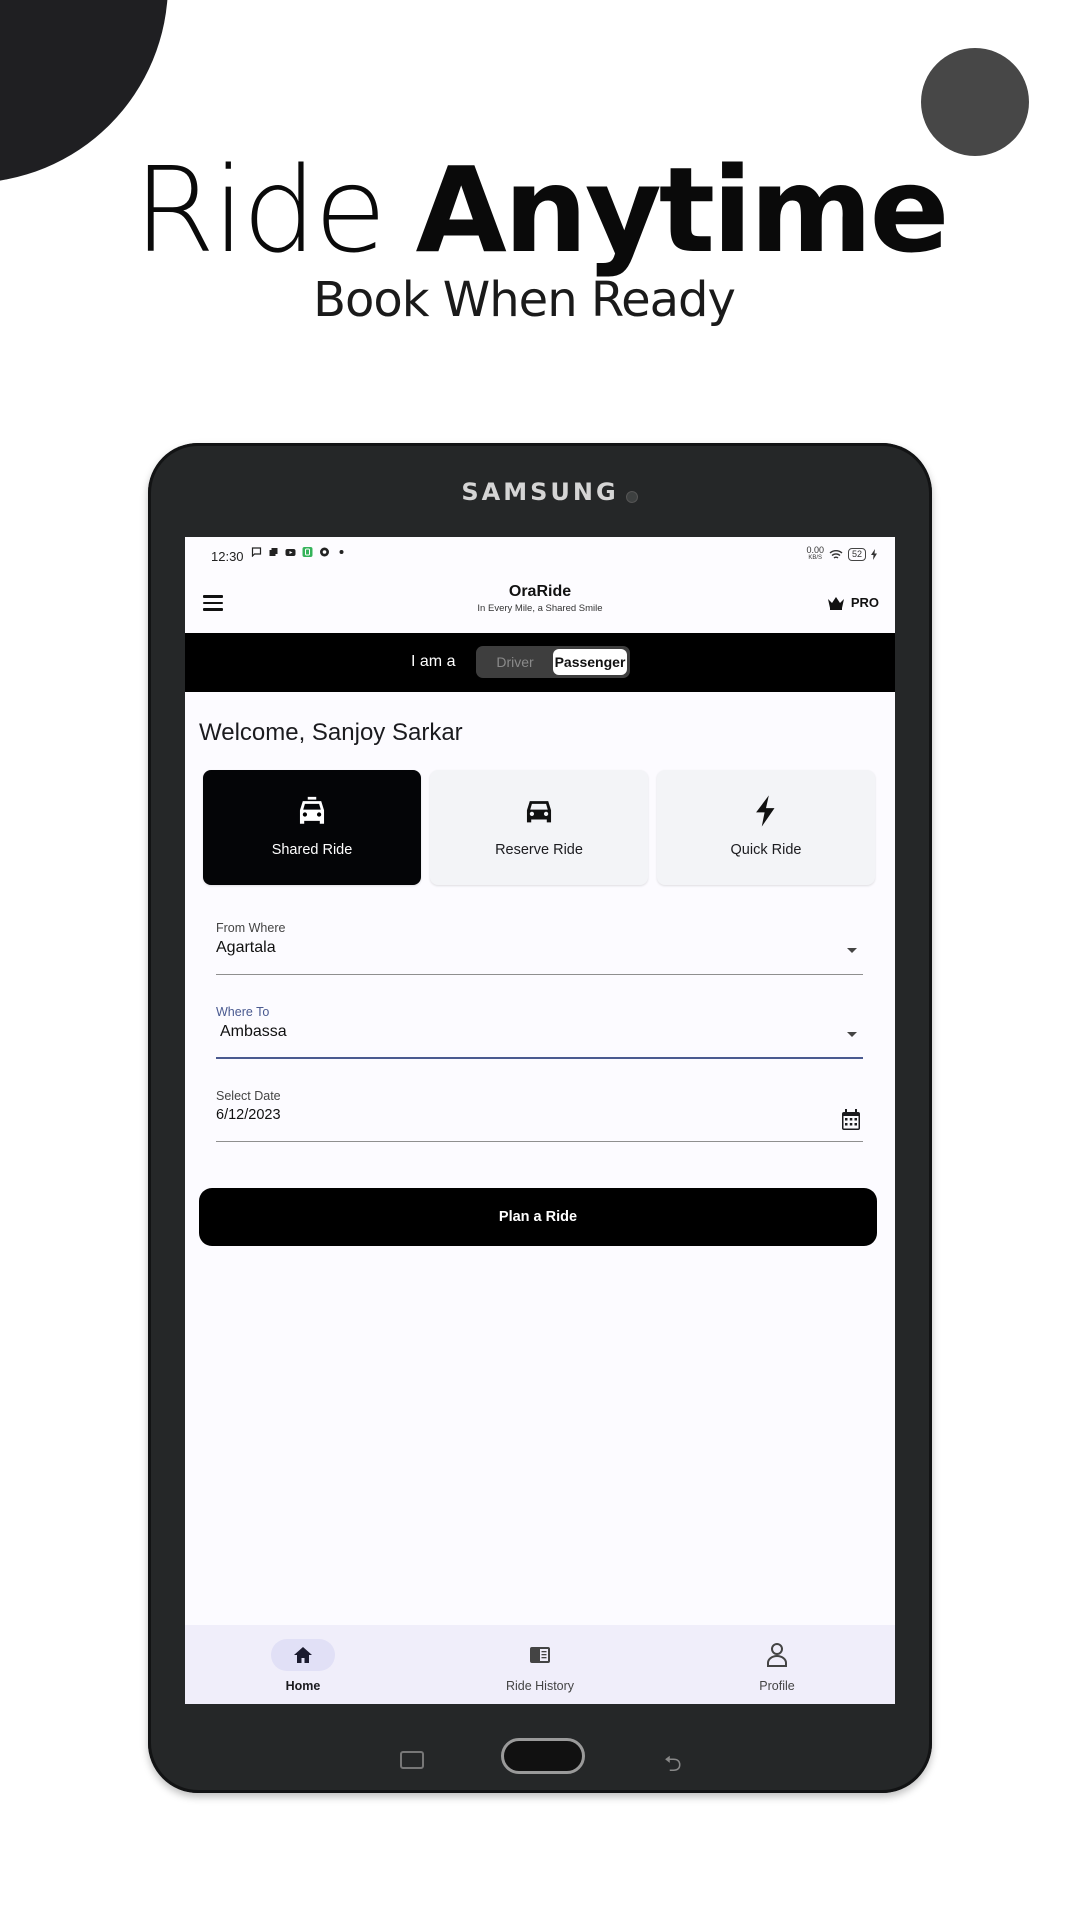 The height and width of the screenshot is (1920, 1080). What do you see at coordinates (256, 552) in the screenshot?
I see `message-icon` at bounding box center [256, 552].